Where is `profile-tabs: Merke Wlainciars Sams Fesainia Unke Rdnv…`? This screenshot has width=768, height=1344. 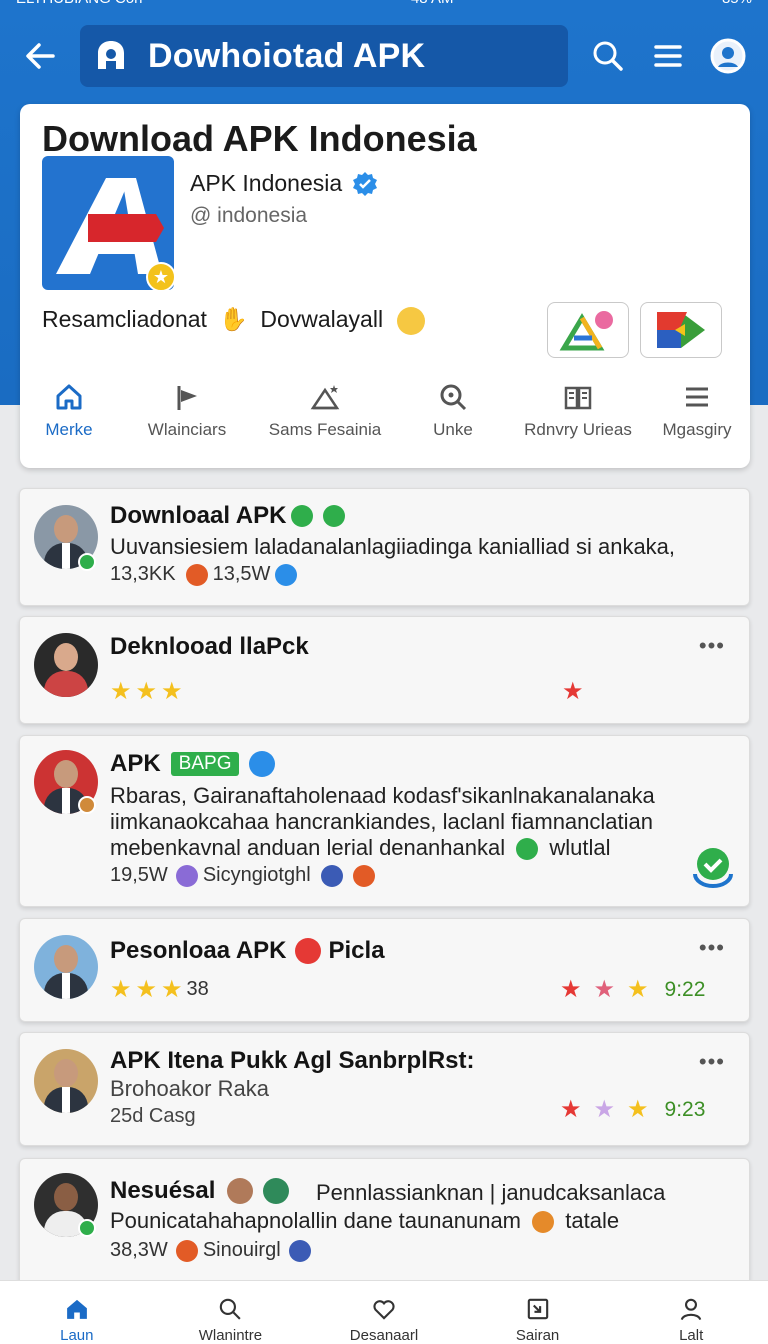 profile-tabs: Merke Wlainciars Sams Fesainia Unke Rdnv… is located at coordinates (385, 417).